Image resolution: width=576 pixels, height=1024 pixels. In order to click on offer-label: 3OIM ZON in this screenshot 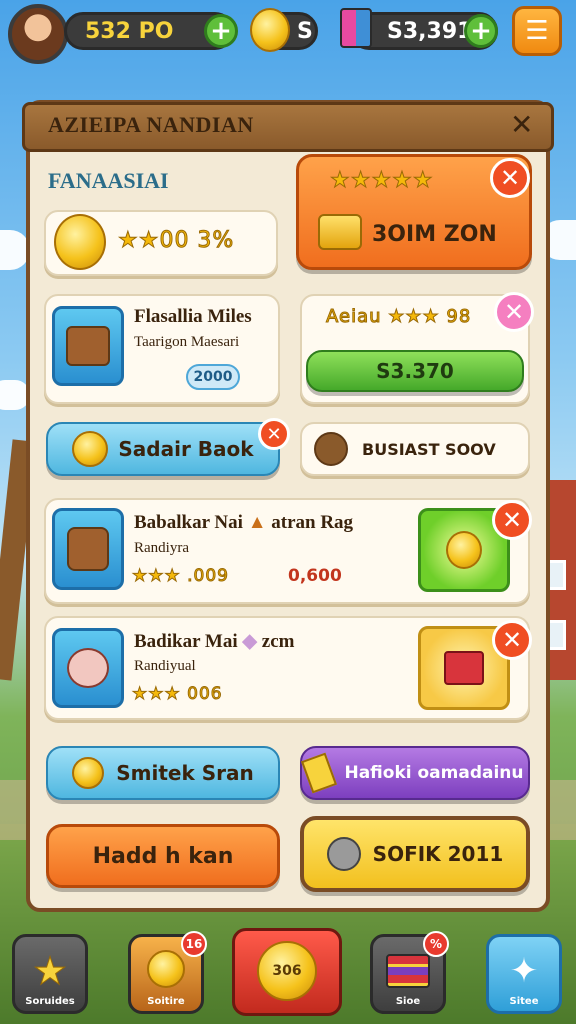, I will do `click(434, 234)`.